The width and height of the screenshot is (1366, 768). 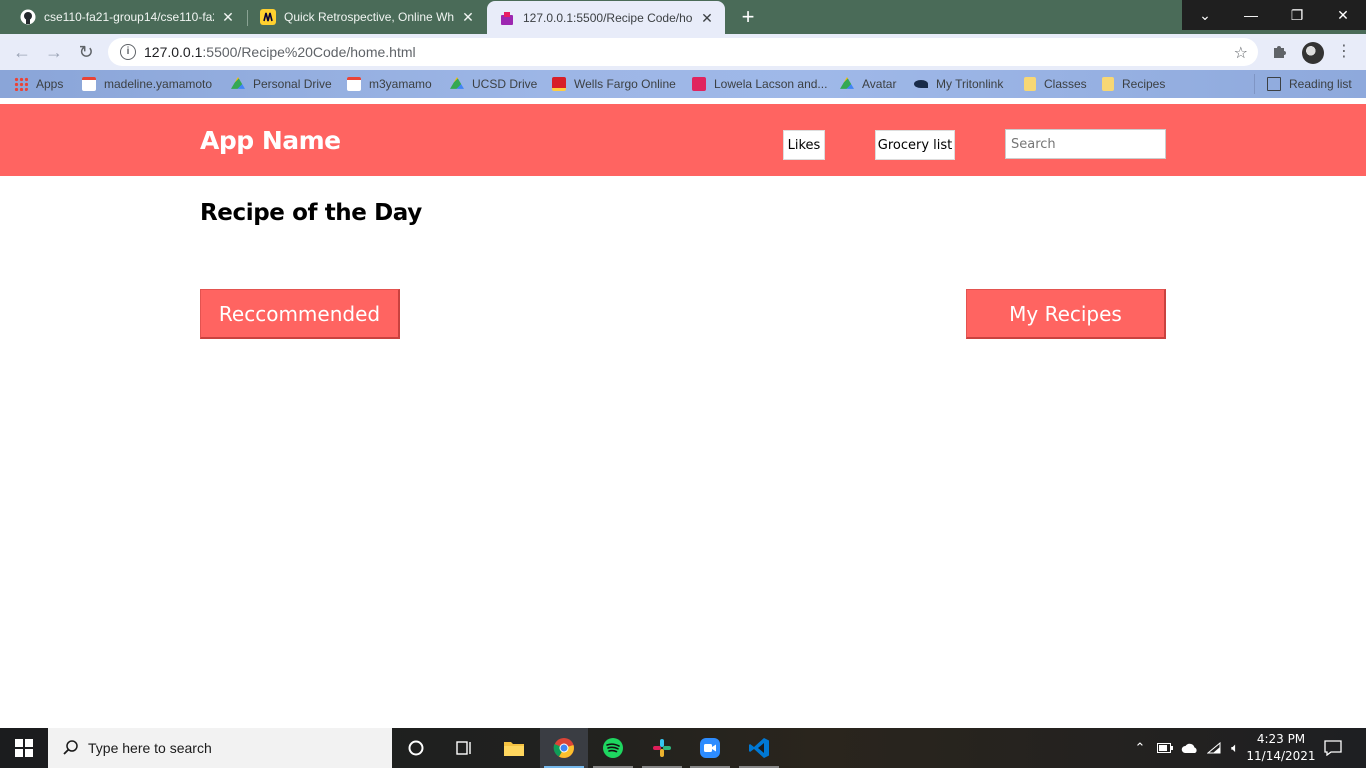 I want to click on site-info-icon: i, so click(x=128, y=52).